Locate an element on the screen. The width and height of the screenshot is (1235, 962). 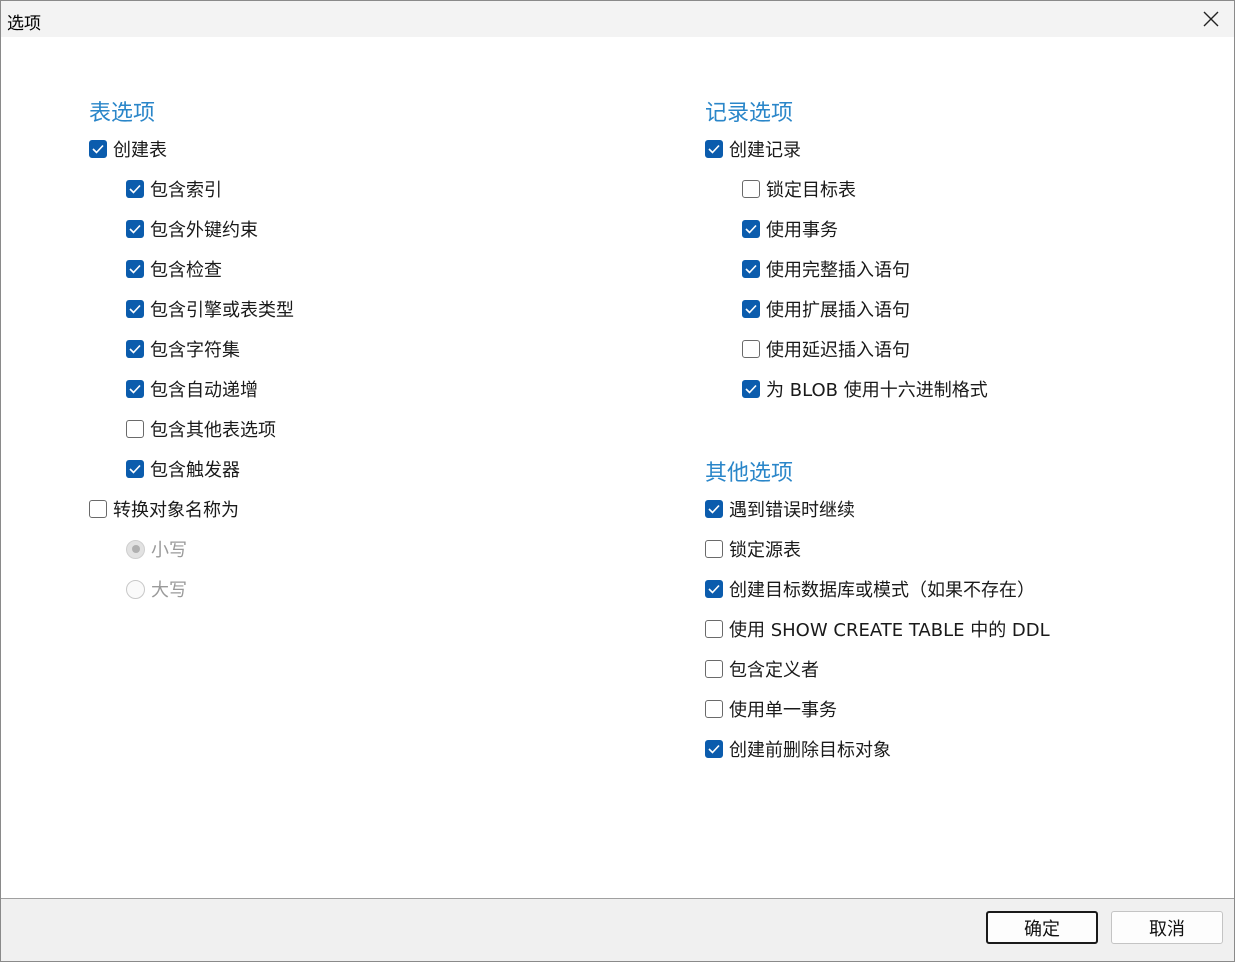
include-auto-increment-checkbox is located at coordinates (135, 389).